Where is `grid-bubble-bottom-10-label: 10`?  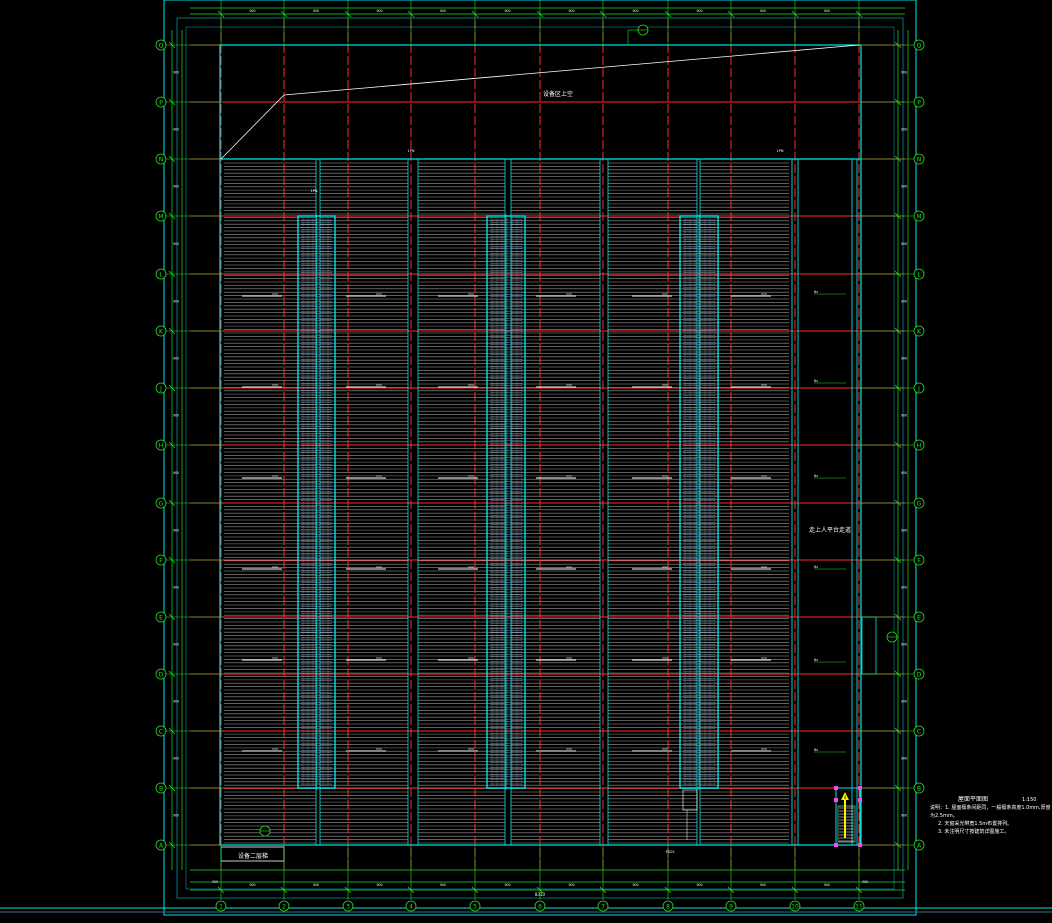
grid-bubble-bottom-10-label: 10 is located at coordinates (795, 906).